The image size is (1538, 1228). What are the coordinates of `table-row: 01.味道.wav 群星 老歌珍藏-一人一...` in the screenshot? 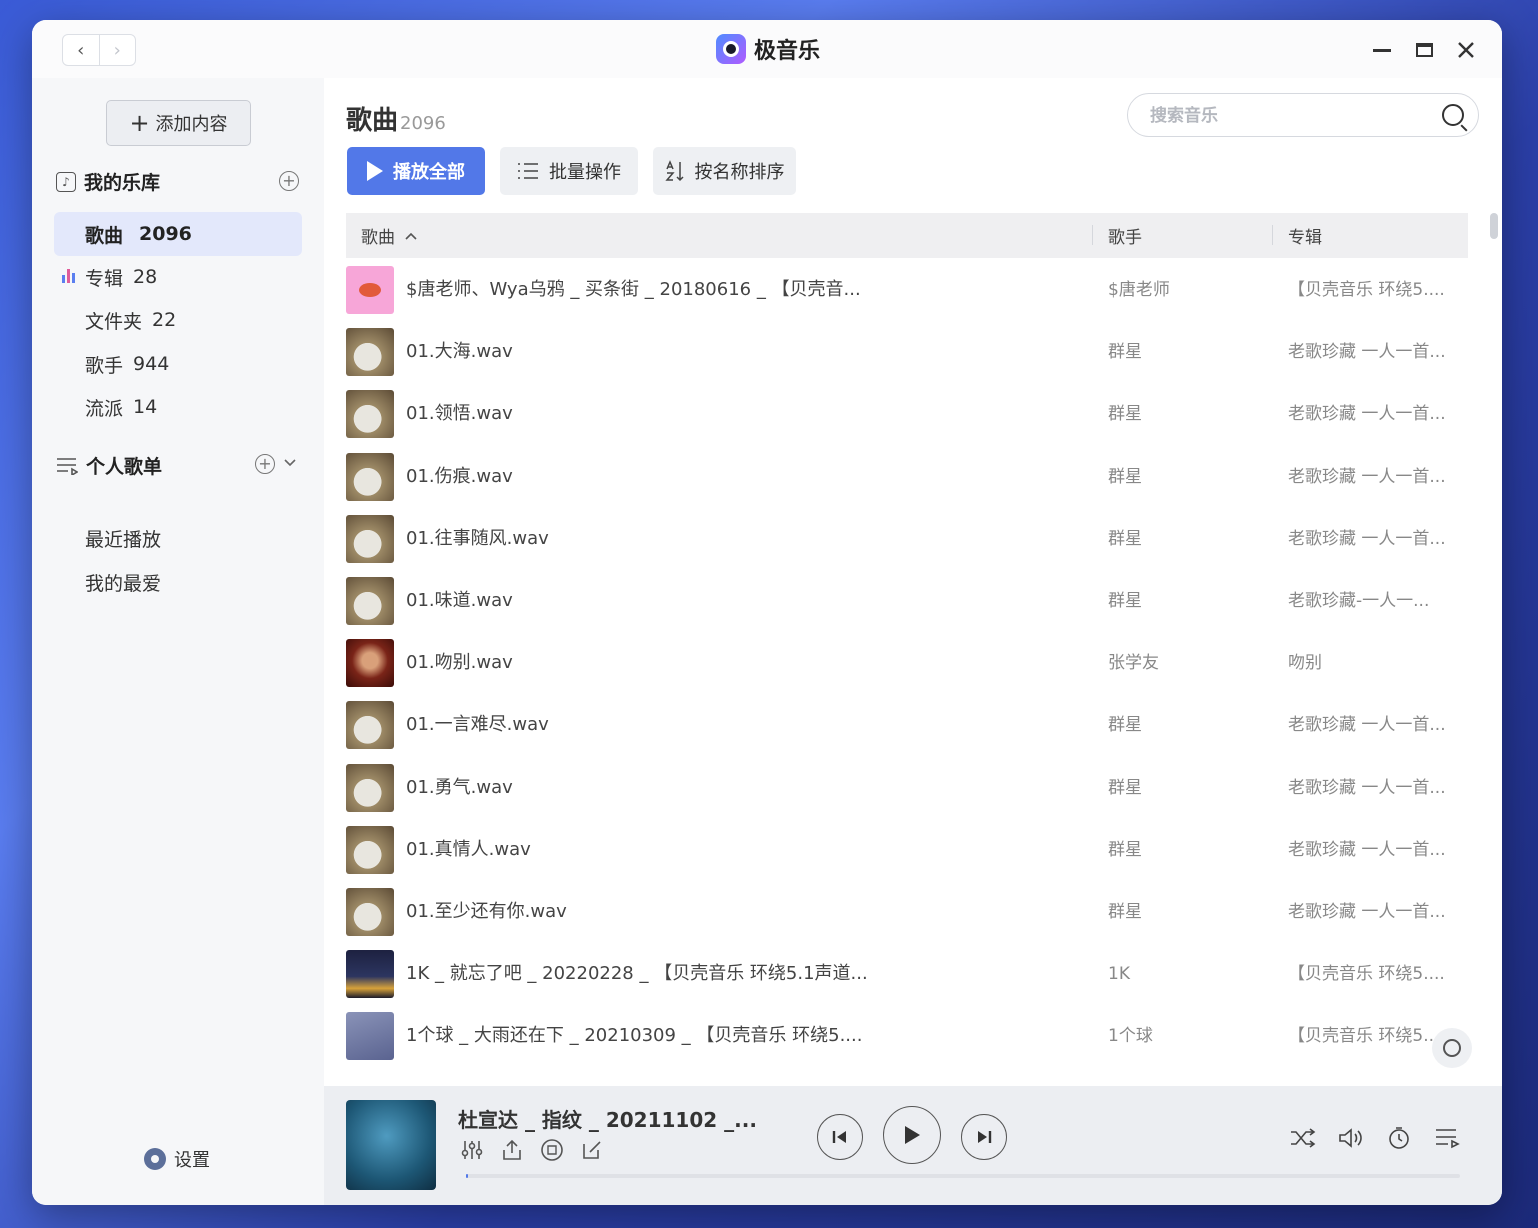 It's located at (907, 603).